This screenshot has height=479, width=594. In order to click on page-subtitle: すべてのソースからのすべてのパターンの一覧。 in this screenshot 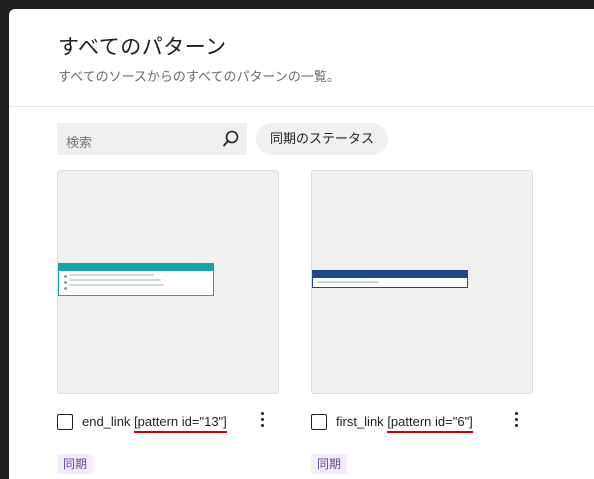, I will do `click(199, 76)`.